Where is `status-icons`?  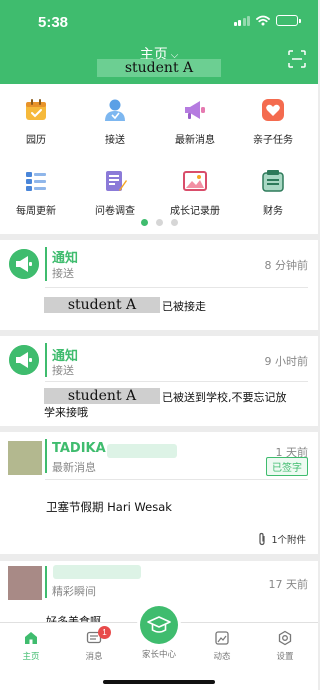
status-icons is located at coordinates (267, 20).